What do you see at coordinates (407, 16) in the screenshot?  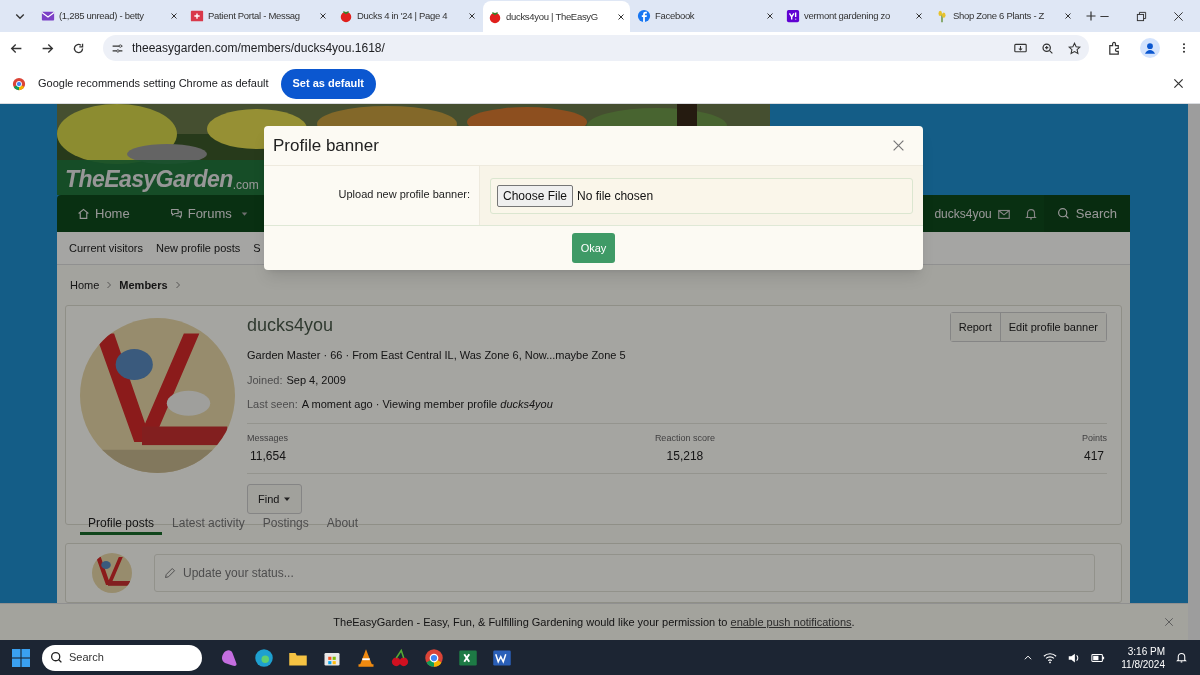 I see `browser-tab: Ducks 4 in '24 | Page 4` at bounding box center [407, 16].